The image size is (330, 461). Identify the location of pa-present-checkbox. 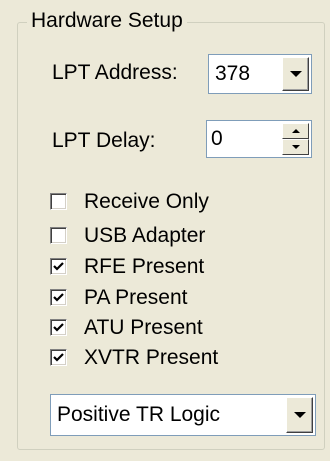
(58, 297).